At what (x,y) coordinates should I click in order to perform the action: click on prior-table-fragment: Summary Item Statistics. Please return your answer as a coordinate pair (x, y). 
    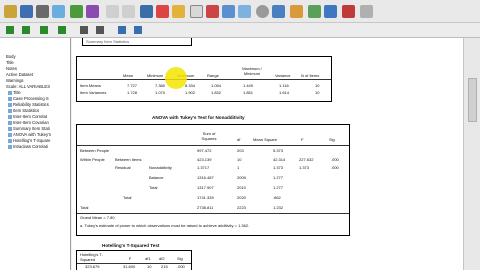
    Looking at the image, I should click on (137, 42).